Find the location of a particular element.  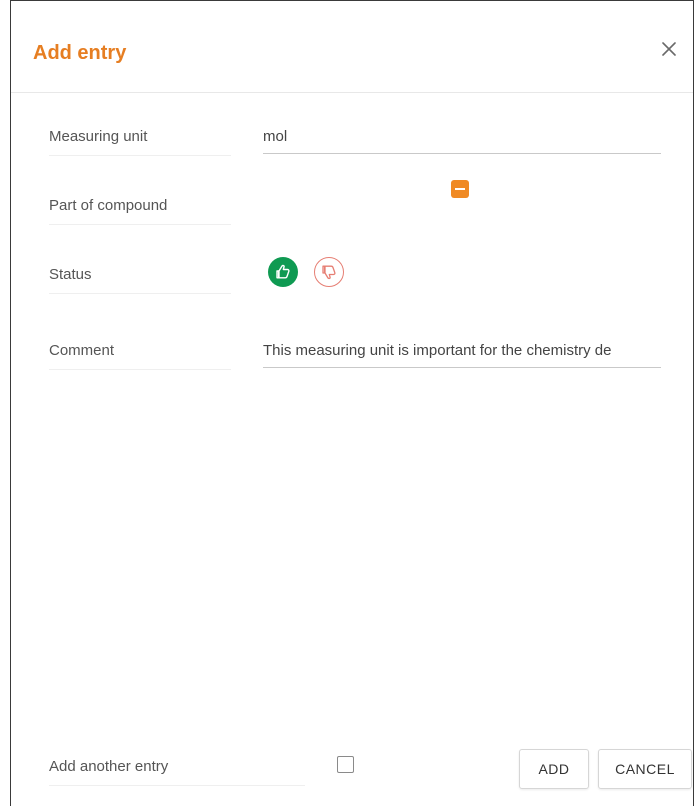

thumbs-down-icon is located at coordinates (329, 272).